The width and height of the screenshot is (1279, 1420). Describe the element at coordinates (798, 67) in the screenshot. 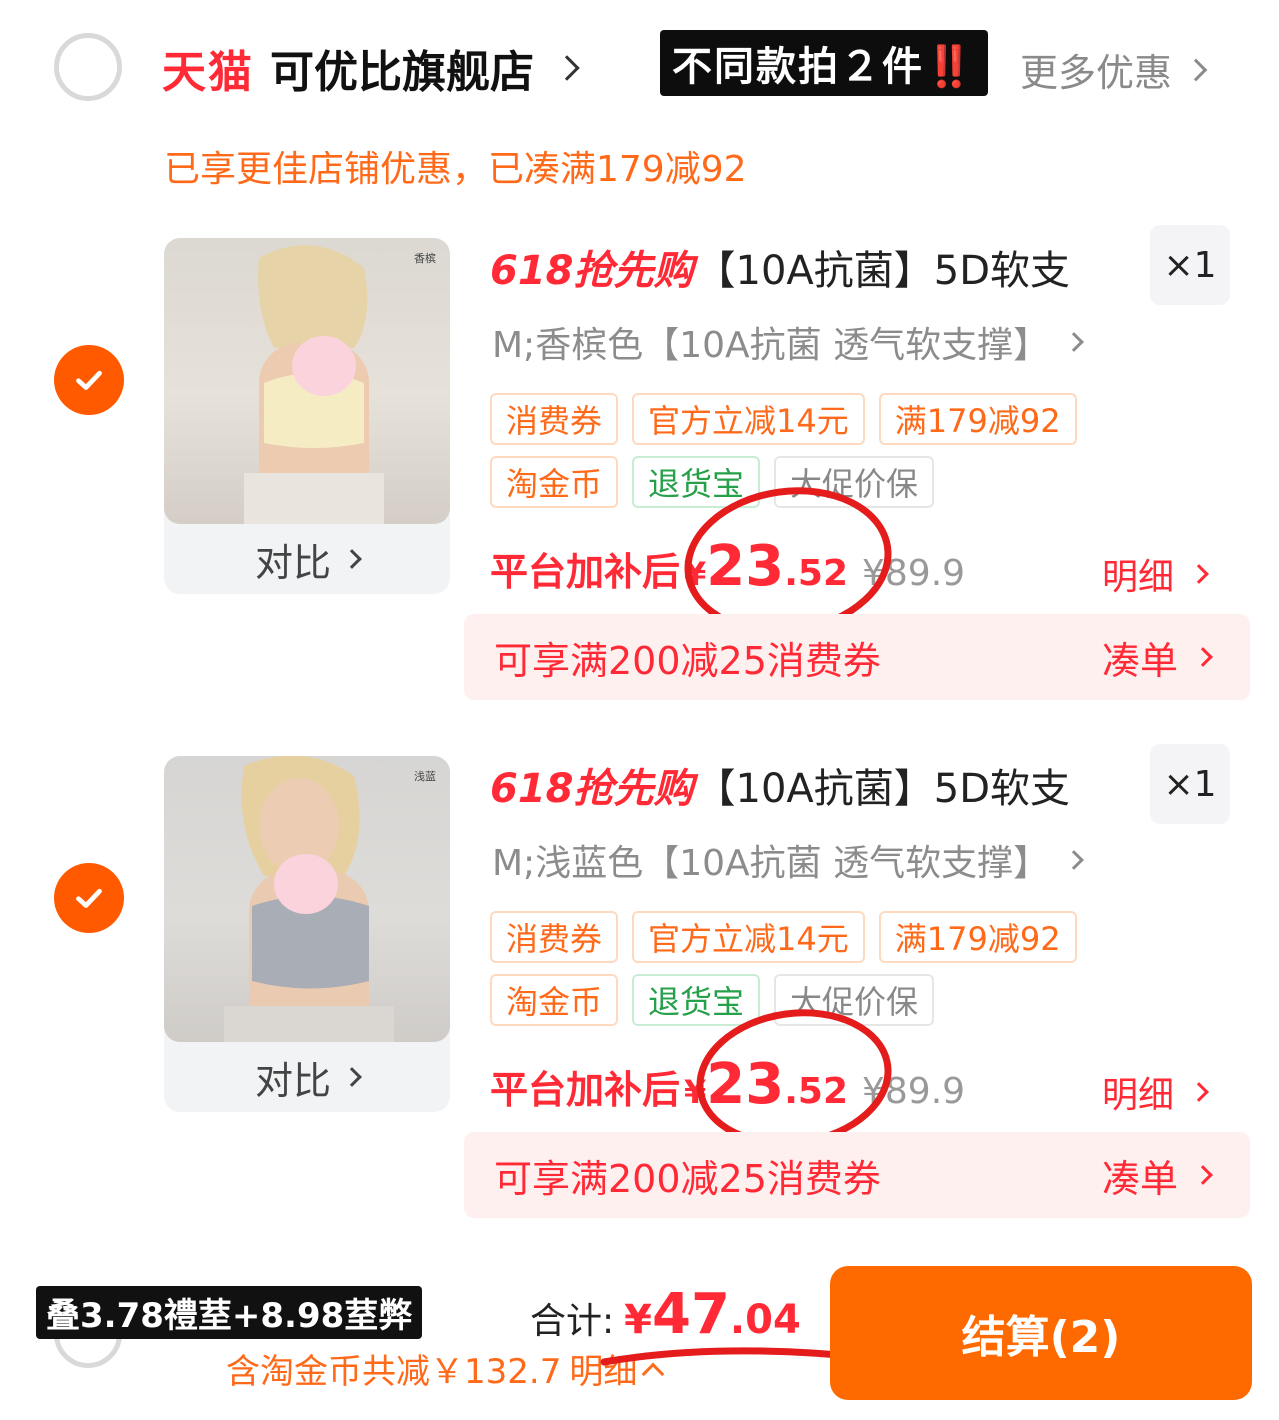

I see `promo-tag-text: 不同款拍２件` at that location.